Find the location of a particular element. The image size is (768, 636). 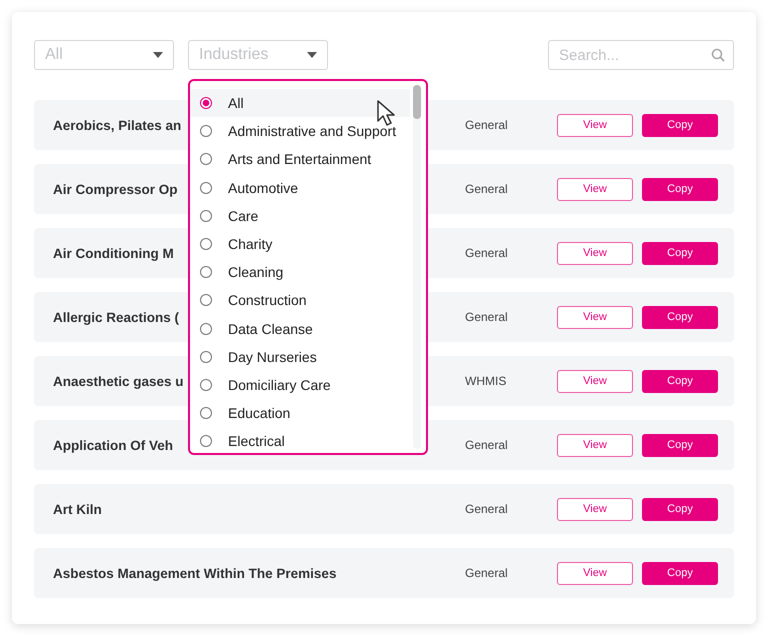

dropdown-option: Electrical is located at coordinates (300, 441).